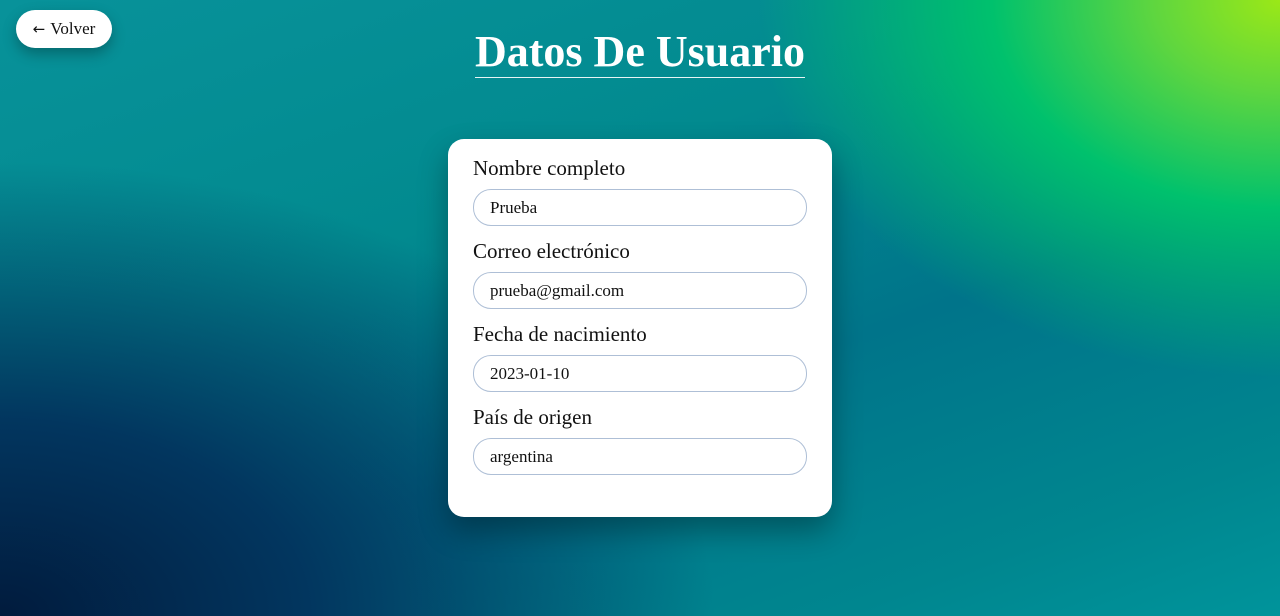 Image resolution: width=1280 pixels, height=616 pixels. Describe the element at coordinates (560, 334) in the screenshot. I see `birth-date-label: Fecha de nacimiento` at that location.